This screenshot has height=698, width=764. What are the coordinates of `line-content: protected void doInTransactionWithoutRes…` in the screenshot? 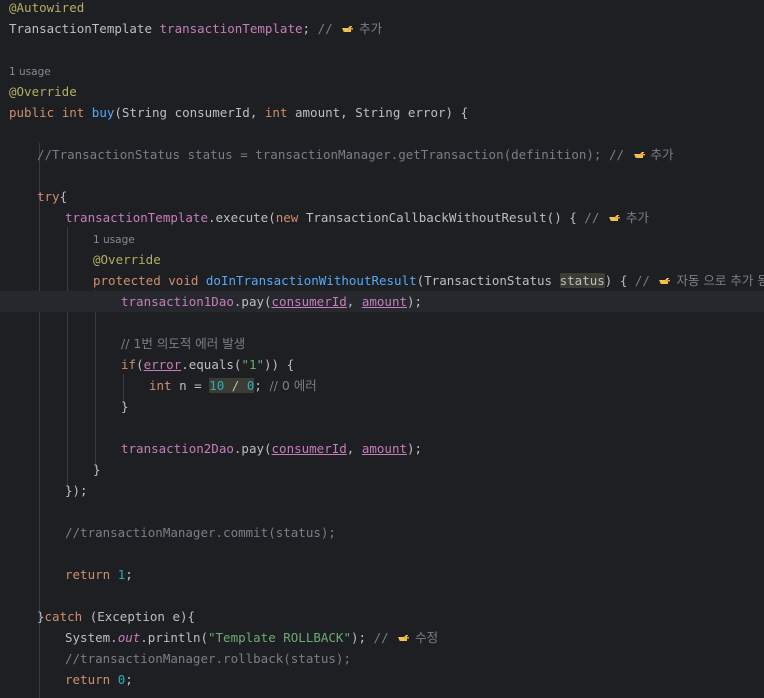 It's located at (428, 280).